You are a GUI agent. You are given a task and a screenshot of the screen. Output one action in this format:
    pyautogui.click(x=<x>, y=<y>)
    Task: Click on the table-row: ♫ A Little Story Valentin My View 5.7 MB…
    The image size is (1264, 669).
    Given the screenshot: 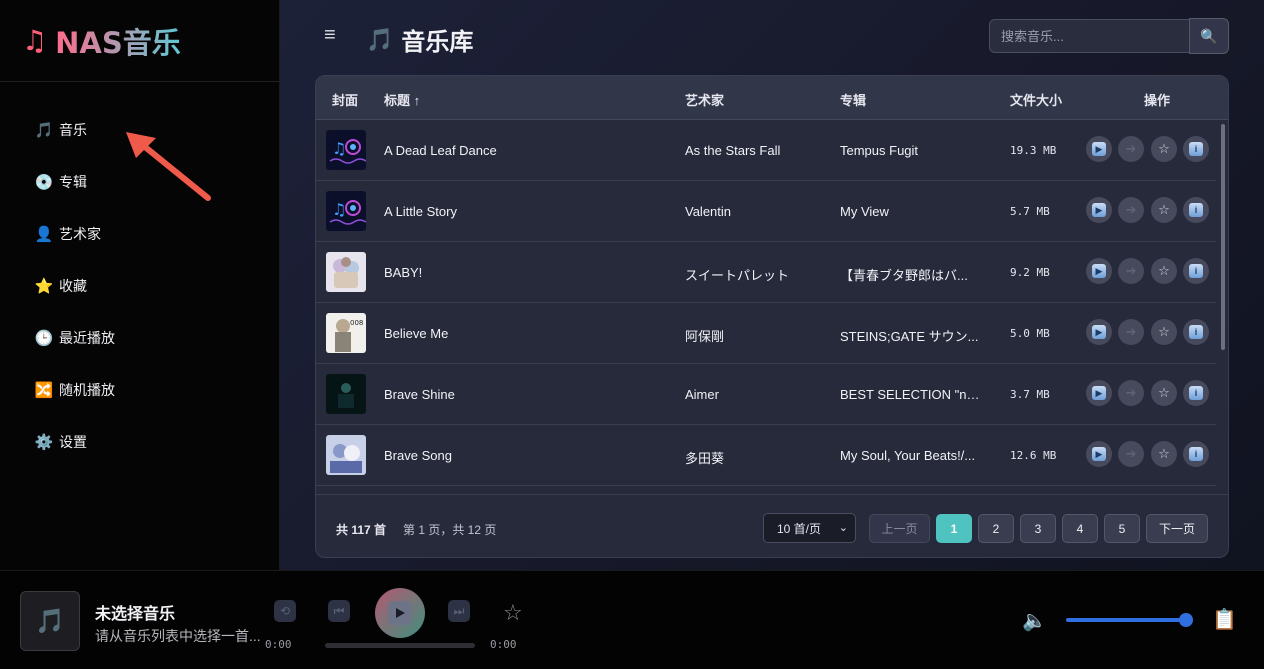 What is the action you would take?
    pyautogui.click(x=766, y=211)
    